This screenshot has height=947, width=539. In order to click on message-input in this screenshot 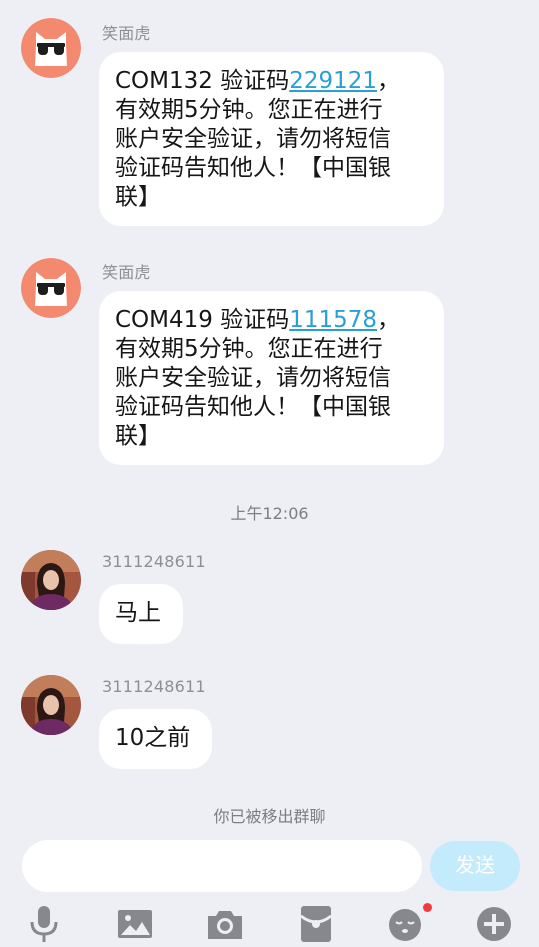, I will do `click(222, 866)`.